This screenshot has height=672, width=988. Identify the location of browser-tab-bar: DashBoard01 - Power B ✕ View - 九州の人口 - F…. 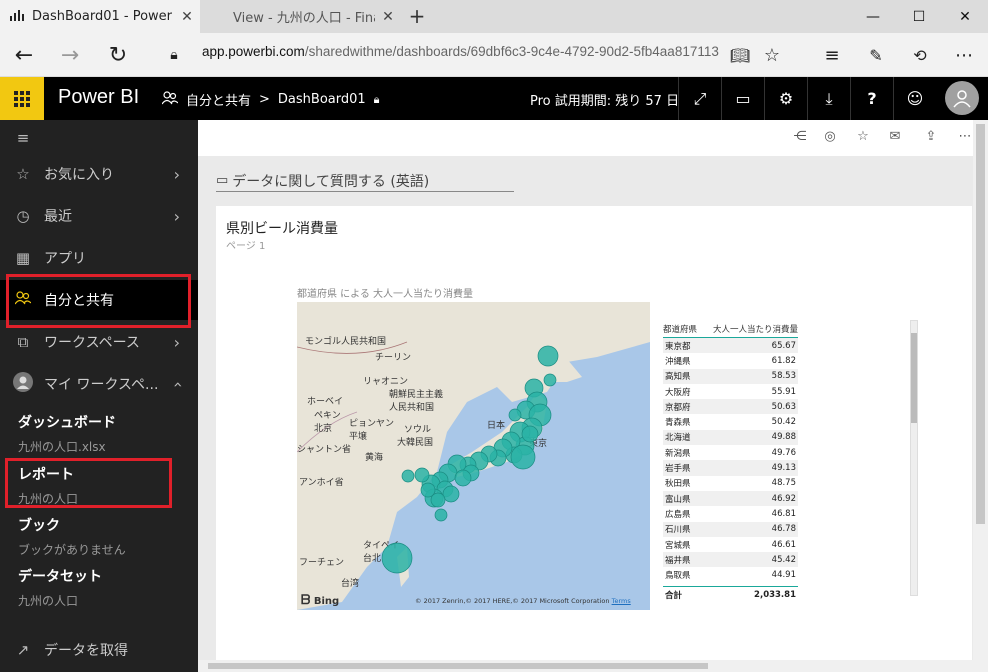
(494, 16).